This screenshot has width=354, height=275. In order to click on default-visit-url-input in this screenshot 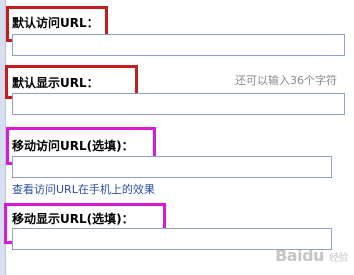, I will do `click(178, 45)`.